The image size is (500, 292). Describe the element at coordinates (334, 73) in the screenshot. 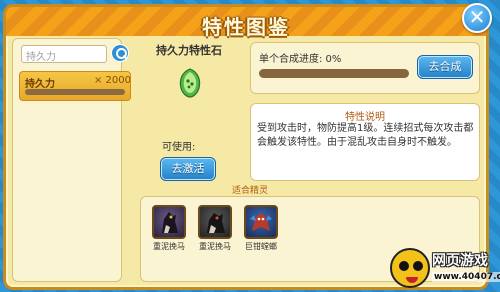

I see `synthesis-progress-bar` at that location.